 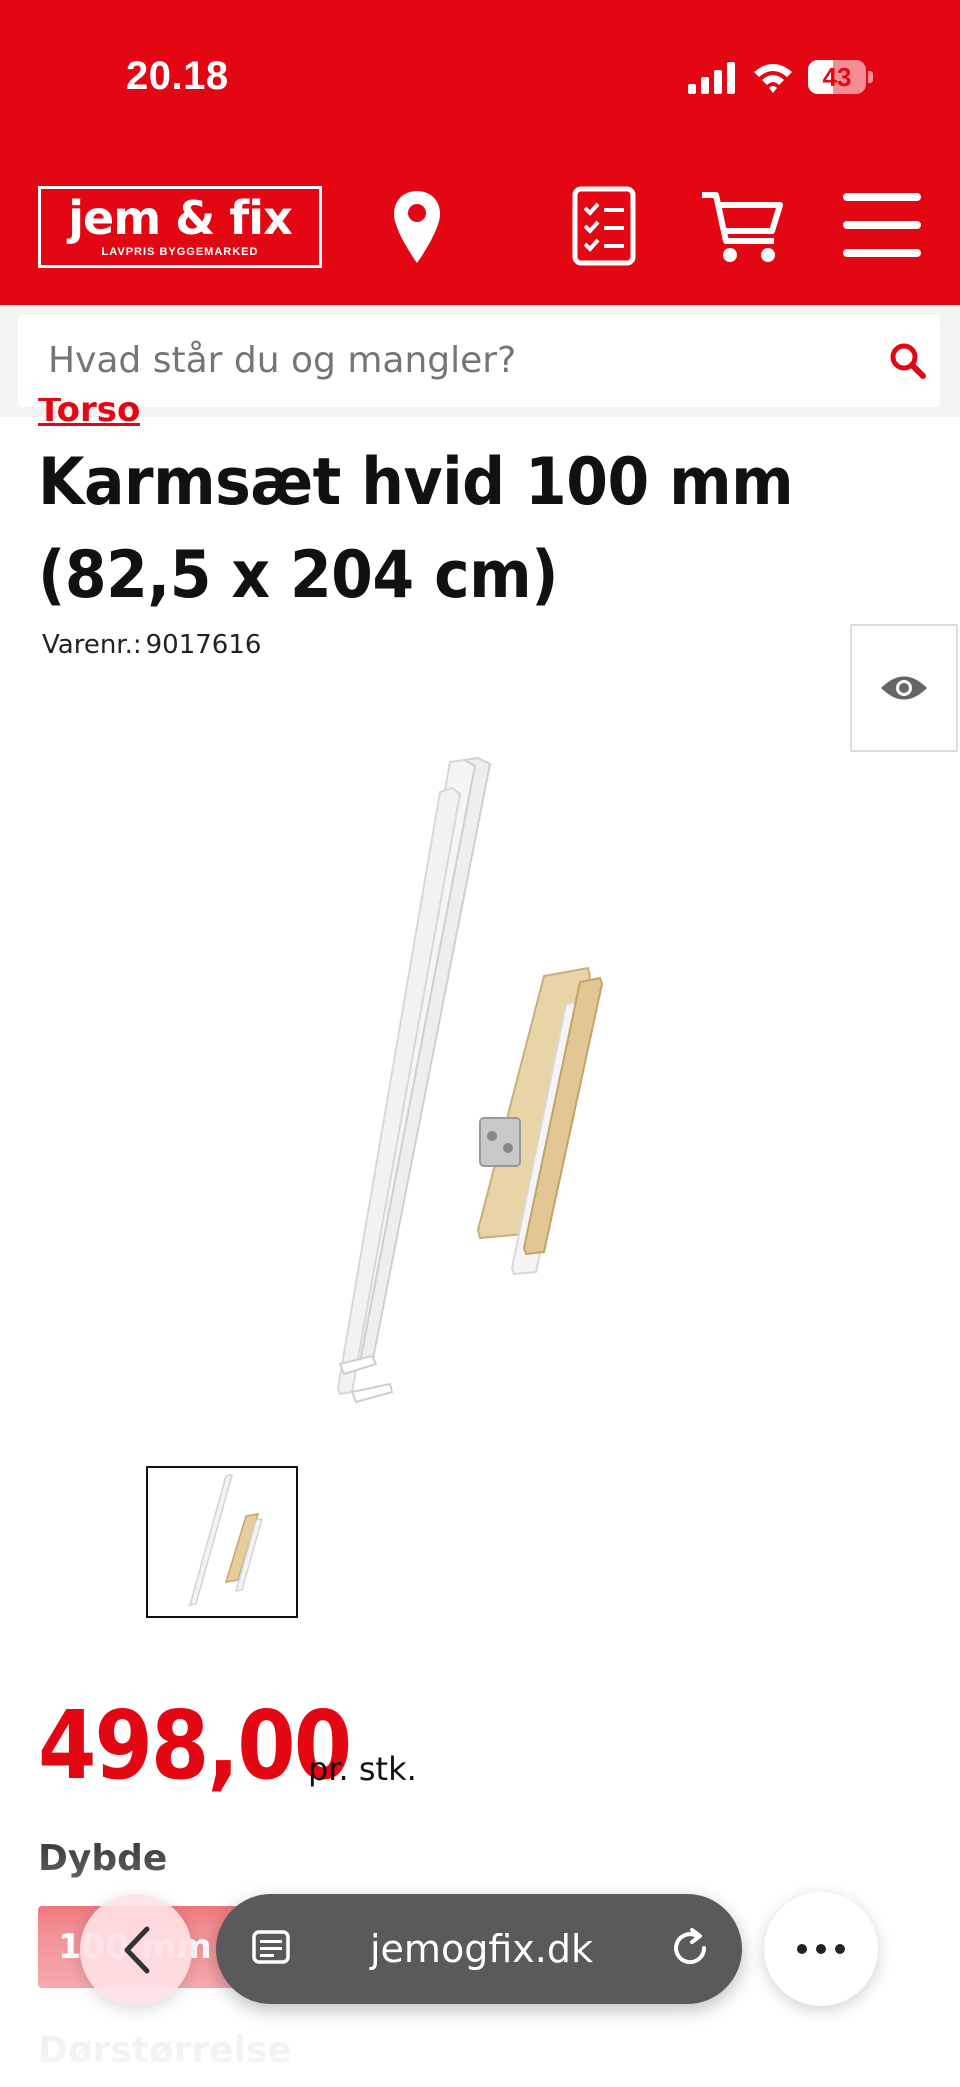 I want to click on sku-label: Varenr.:, so click(x=92, y=645).